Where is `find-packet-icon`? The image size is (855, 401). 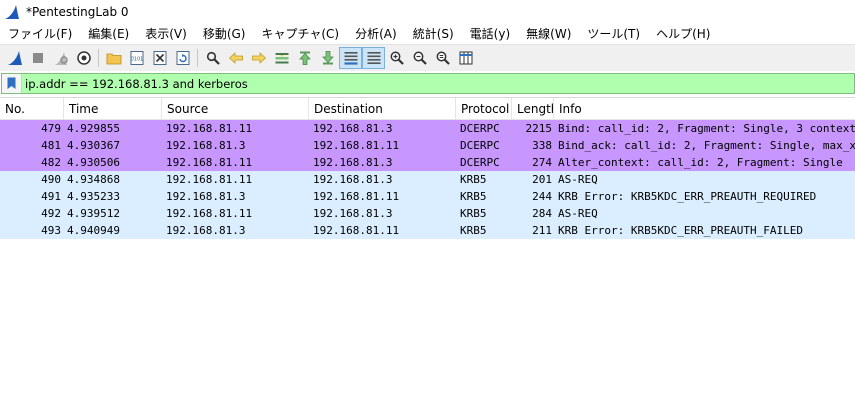
find-packet-icon is located at coordinates (212, 58).